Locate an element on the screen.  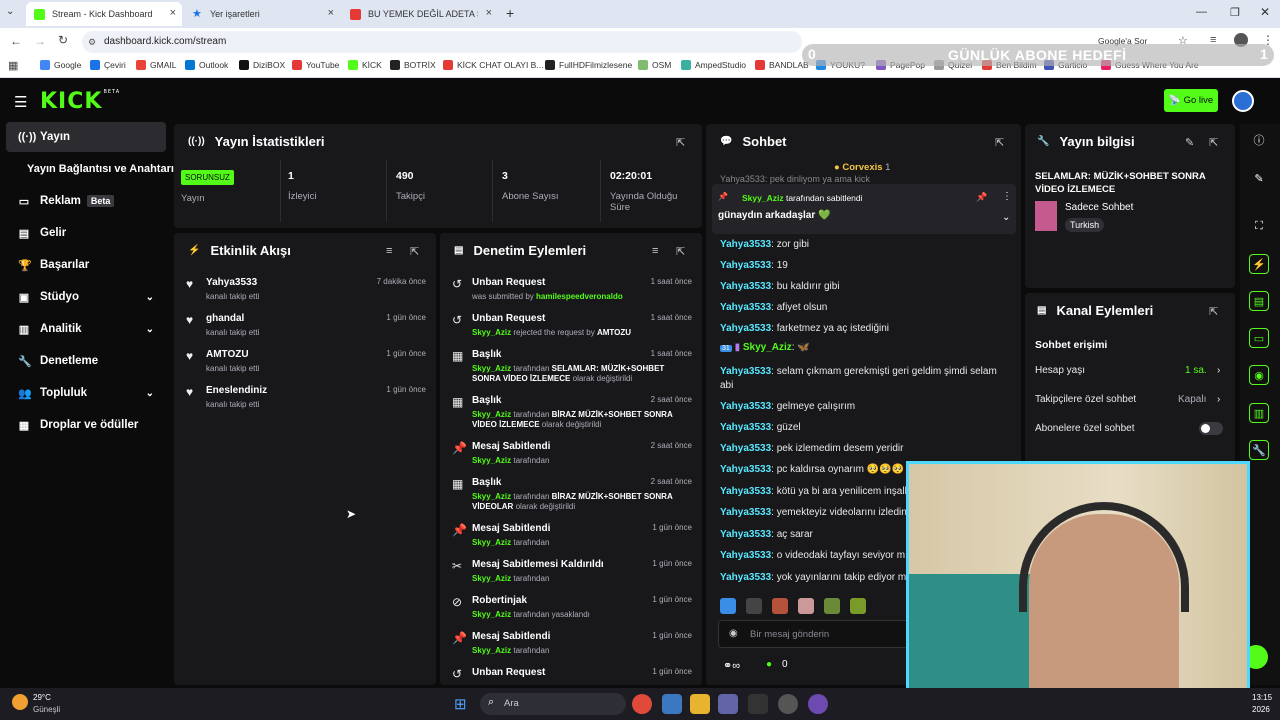
apps-grid-icon: ▦ is located at coordinates (13, 65).